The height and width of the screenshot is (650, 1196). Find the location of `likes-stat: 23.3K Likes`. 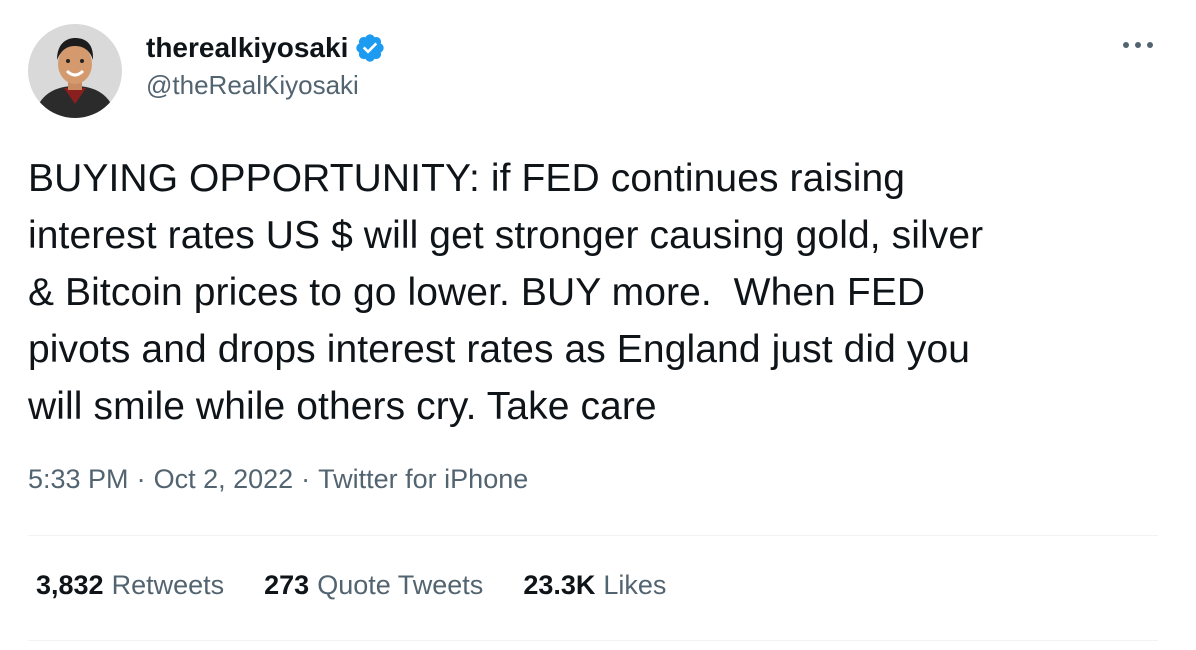

likes-stat: 23.3K Likes is located at coordinates (594, 585).